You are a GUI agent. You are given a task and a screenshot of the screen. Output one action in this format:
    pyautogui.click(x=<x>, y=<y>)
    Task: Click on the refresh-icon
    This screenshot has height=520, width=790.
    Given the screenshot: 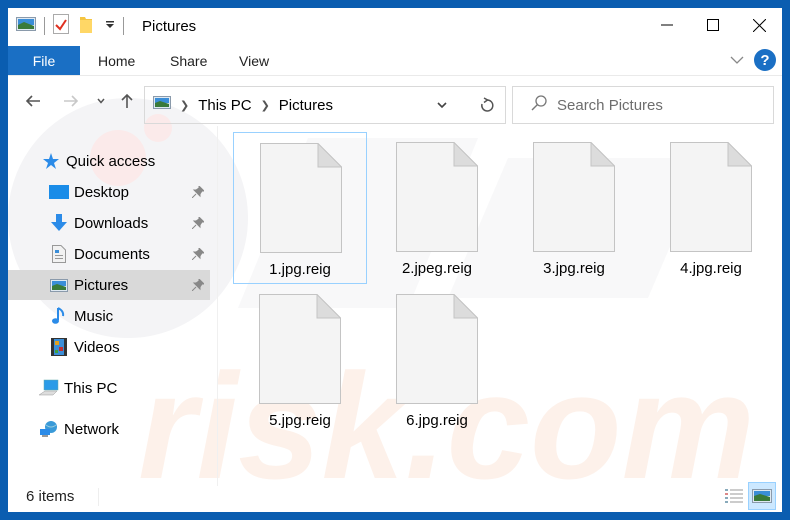 What is the action you would take?
    pyautogui.click(x=487, y=104)
    